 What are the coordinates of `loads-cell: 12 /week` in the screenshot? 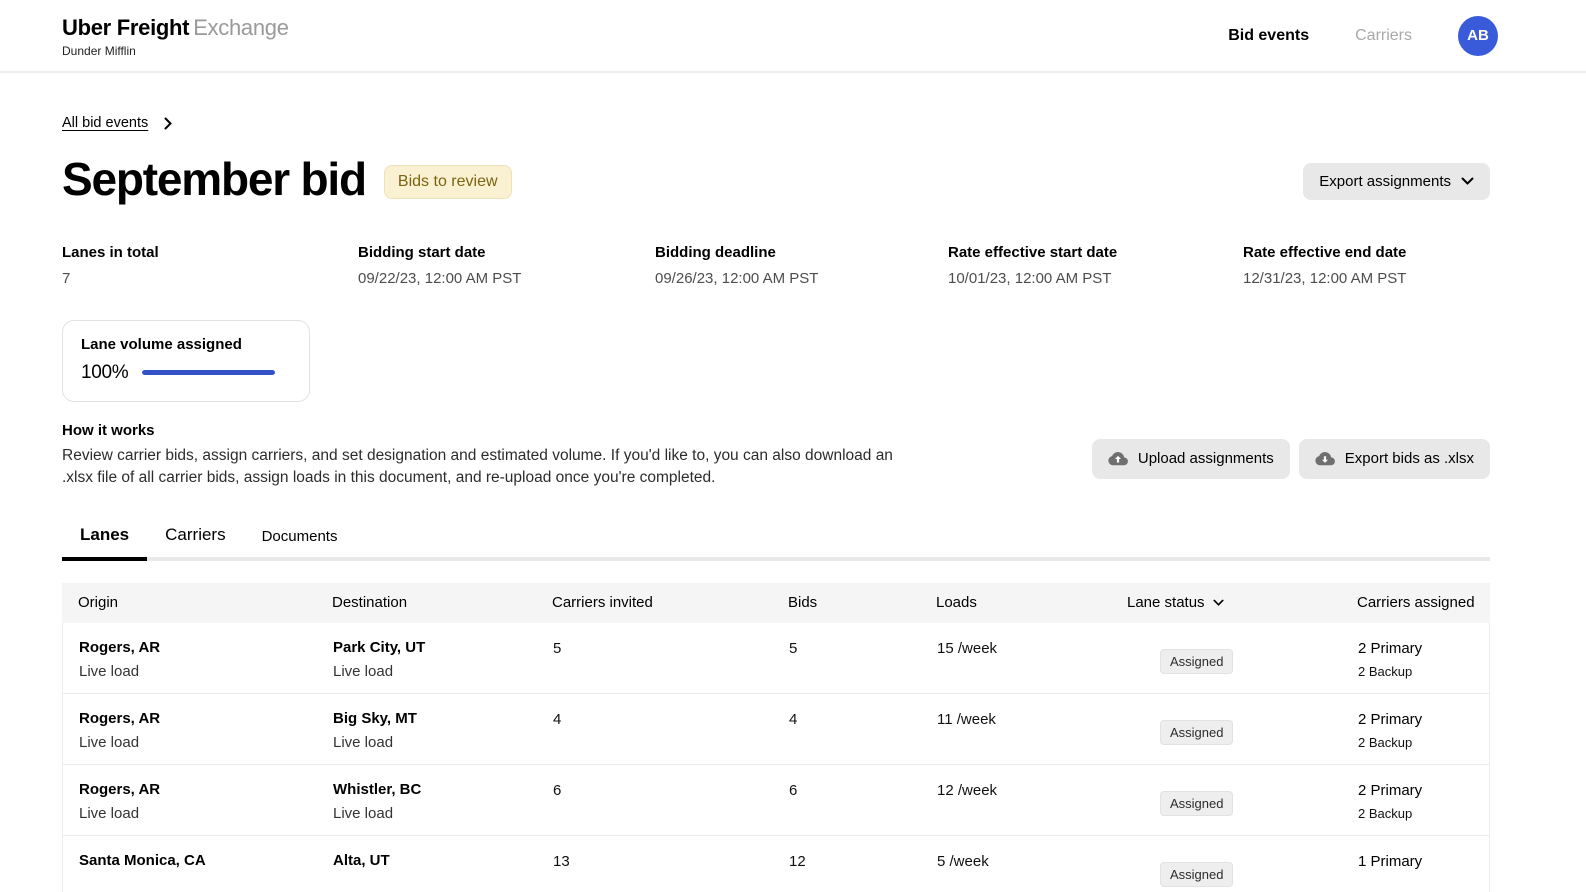 It's located at (967, 790).